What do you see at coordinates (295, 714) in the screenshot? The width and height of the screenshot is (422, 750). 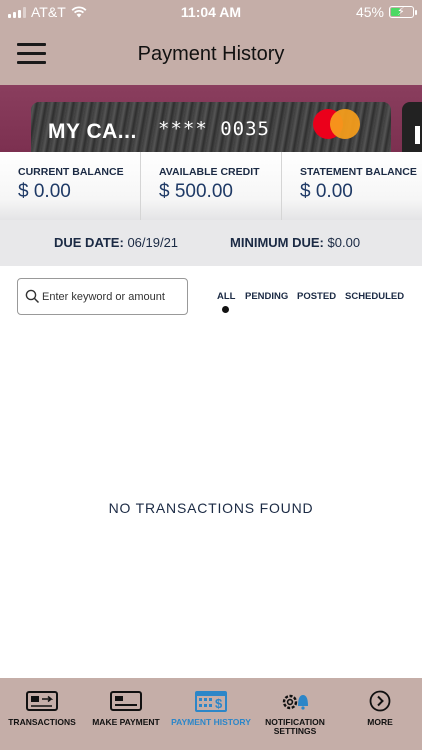 I see `tab-notification-settings: NOTIFICATION SETTINGS` at bounding box center [295, 714].